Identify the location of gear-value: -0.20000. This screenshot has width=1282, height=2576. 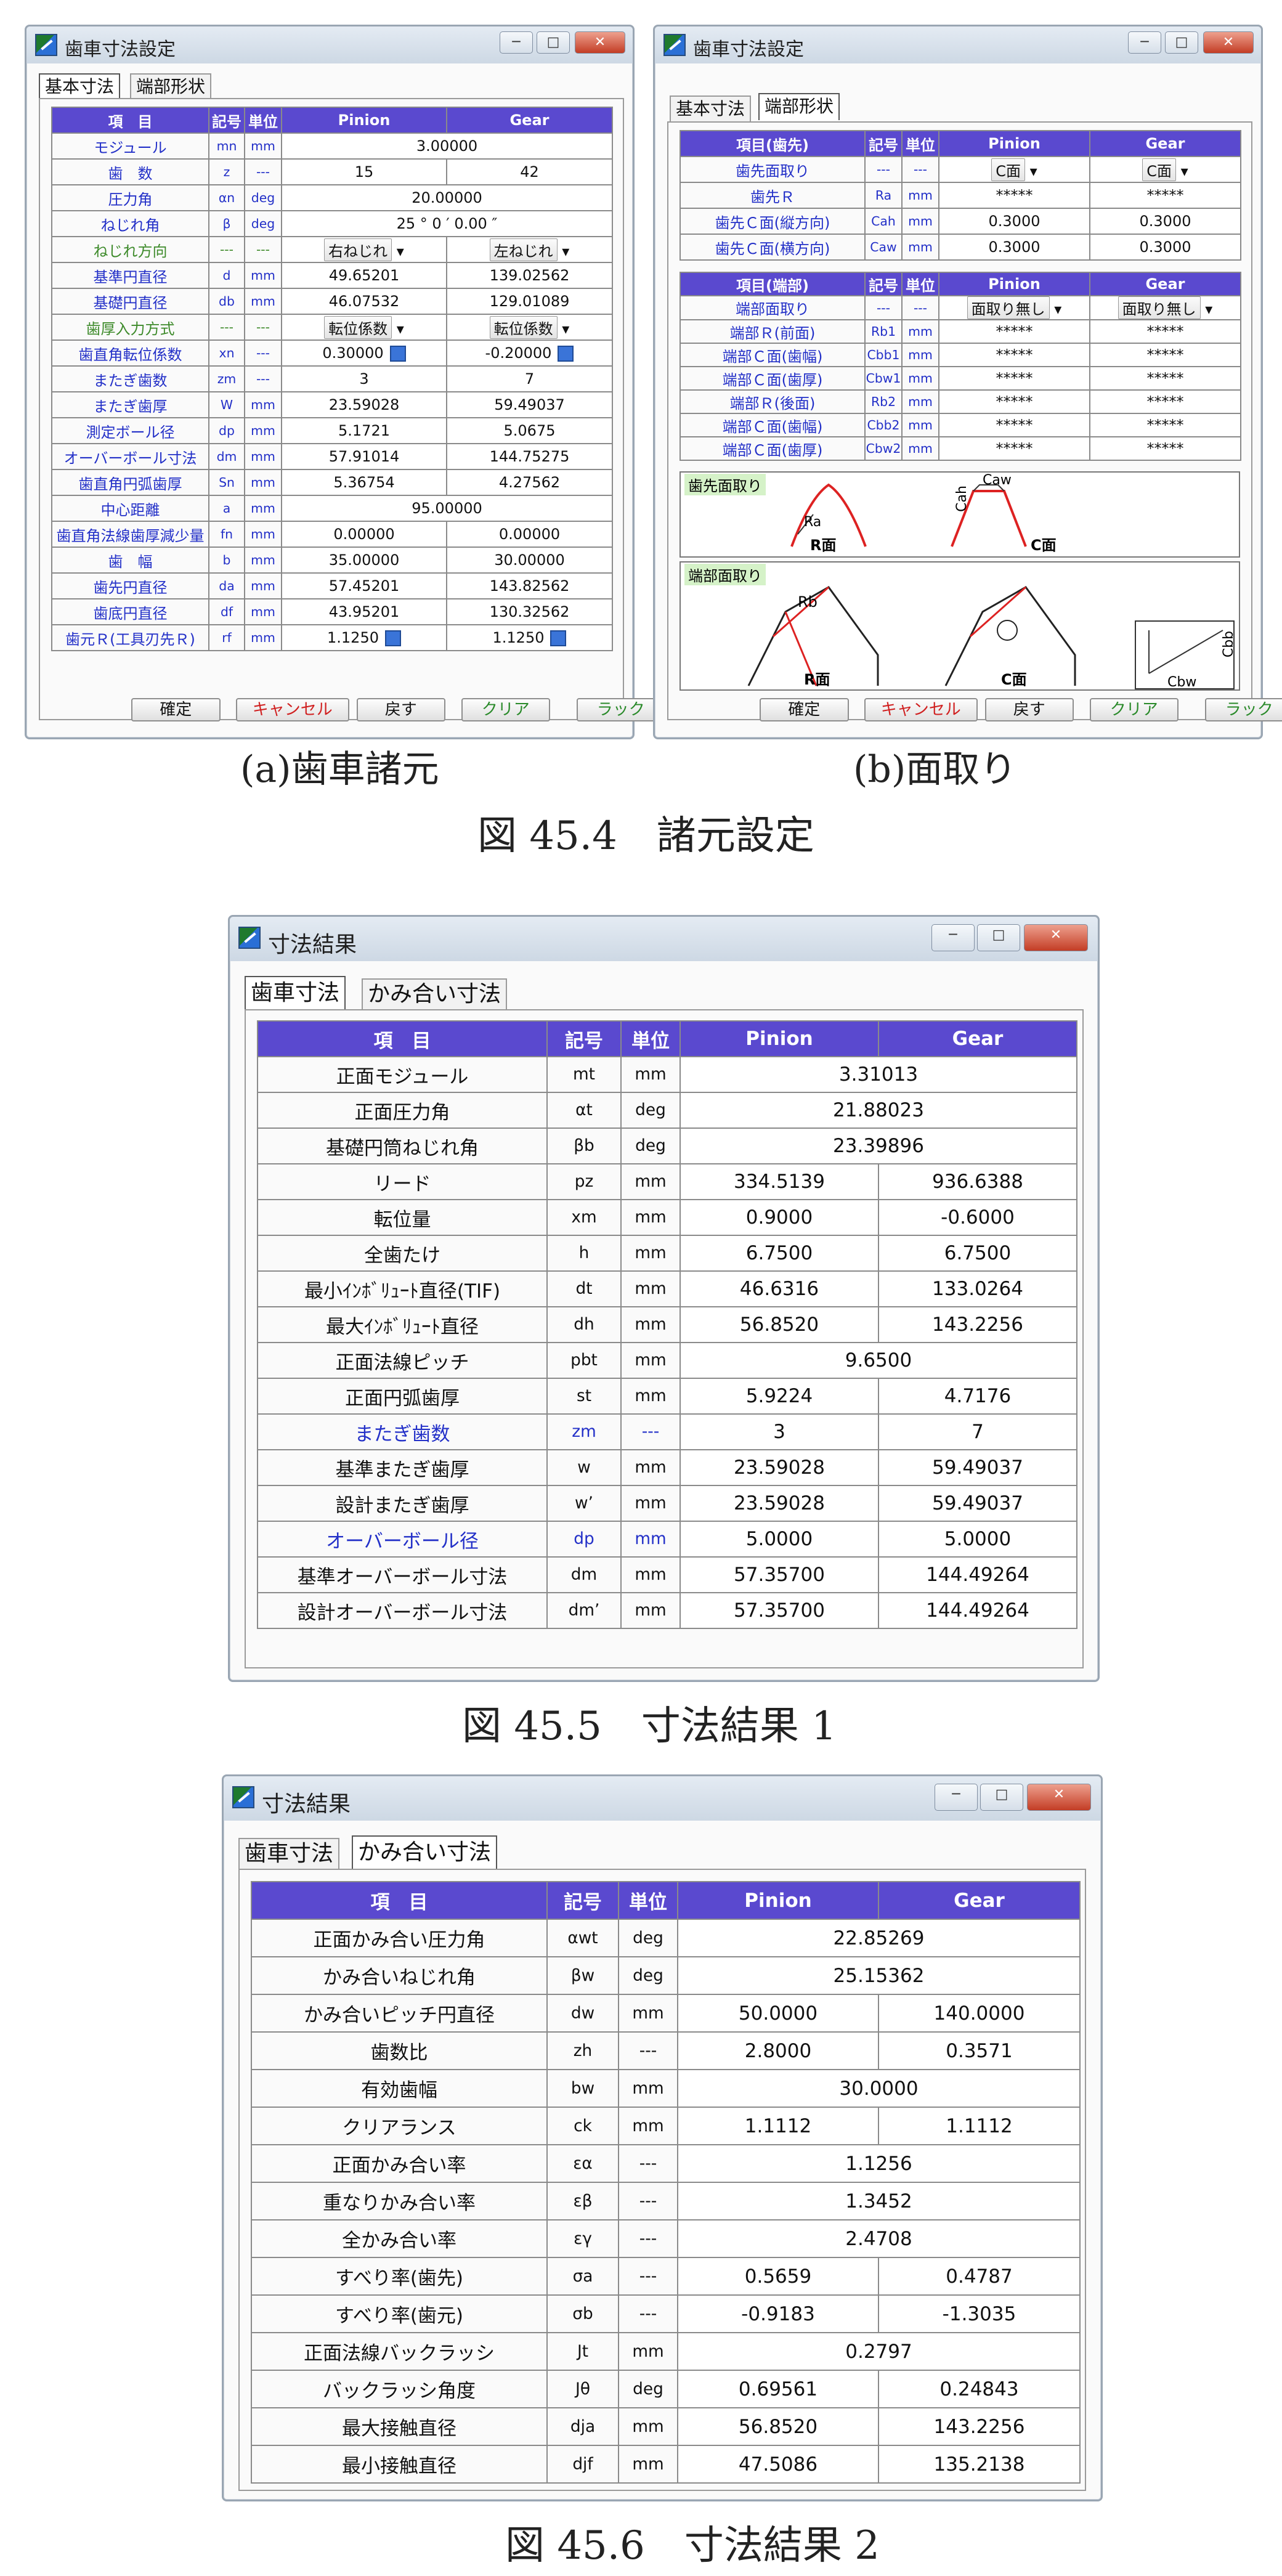
(529, 353).